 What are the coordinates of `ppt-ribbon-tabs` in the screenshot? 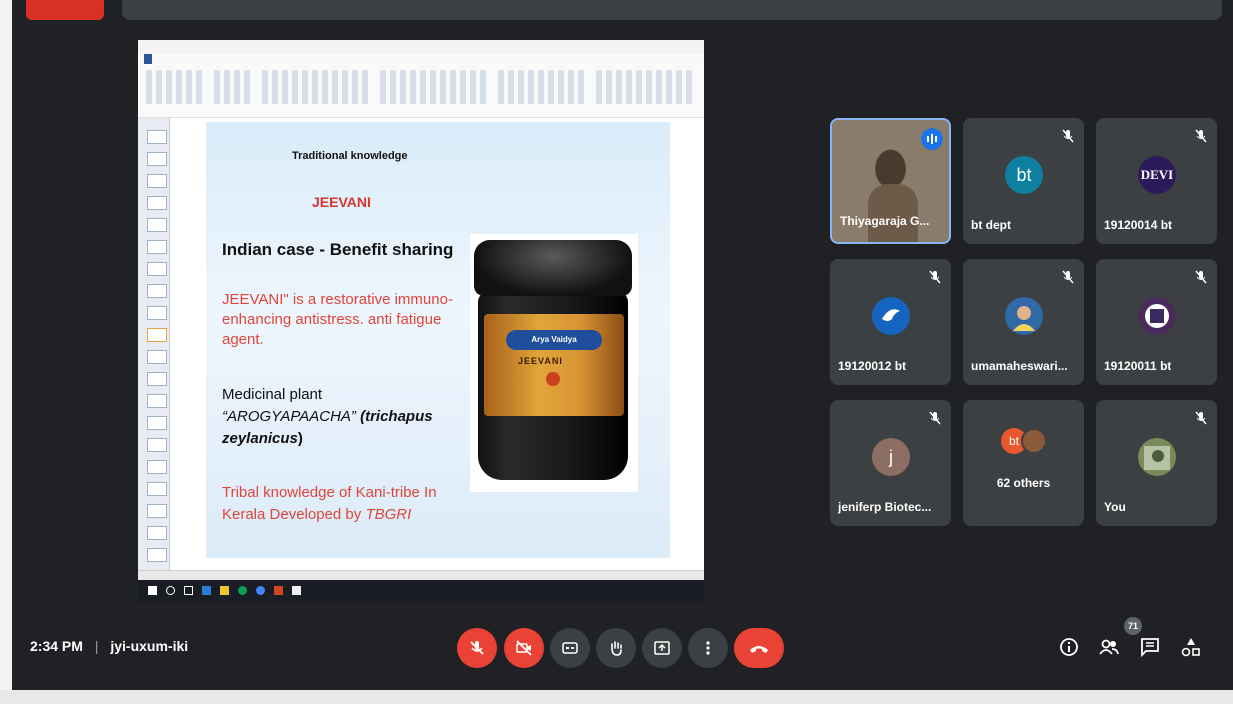 It's located at (421, 59).